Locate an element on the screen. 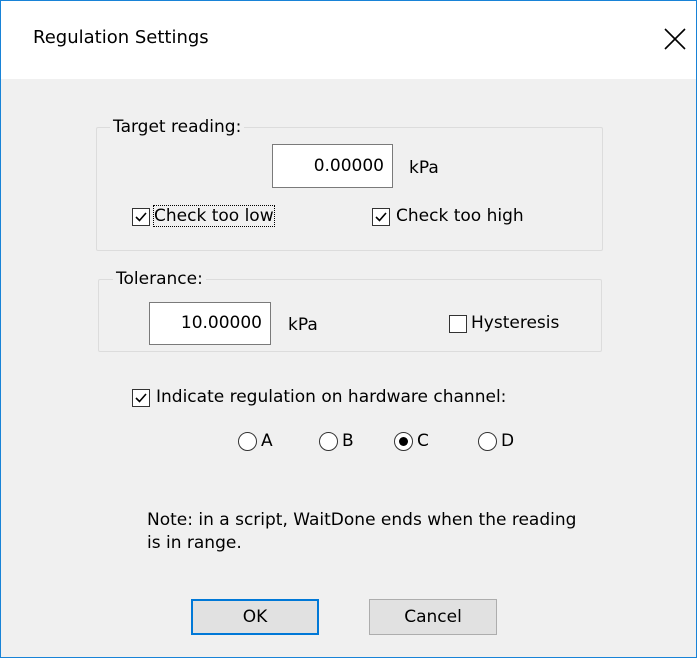 This screenshot has height=658, width=697. radio-selected-dot is located at coordinates (403, 441).